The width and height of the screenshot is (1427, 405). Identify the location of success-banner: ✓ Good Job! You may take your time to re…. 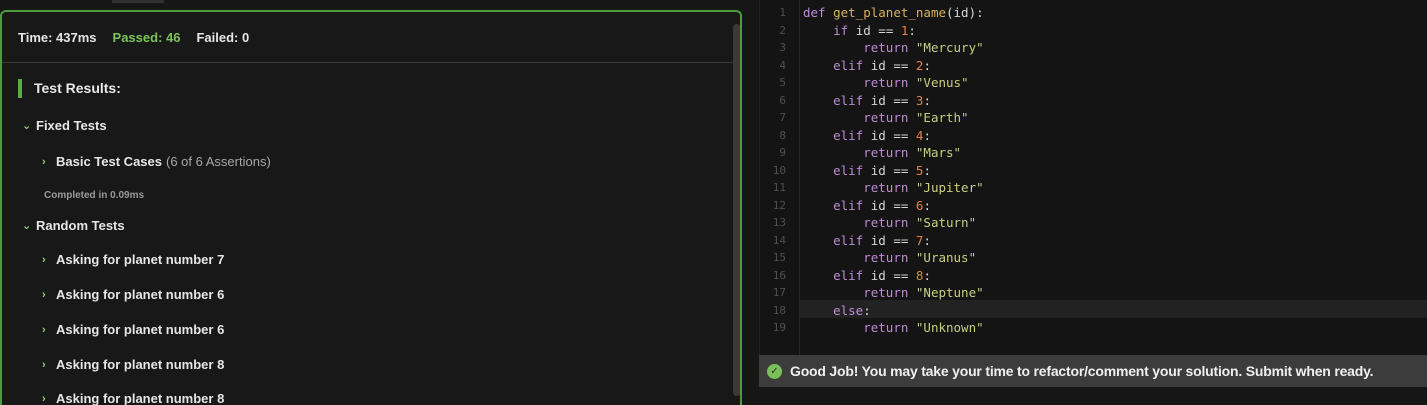
(1093, 371).